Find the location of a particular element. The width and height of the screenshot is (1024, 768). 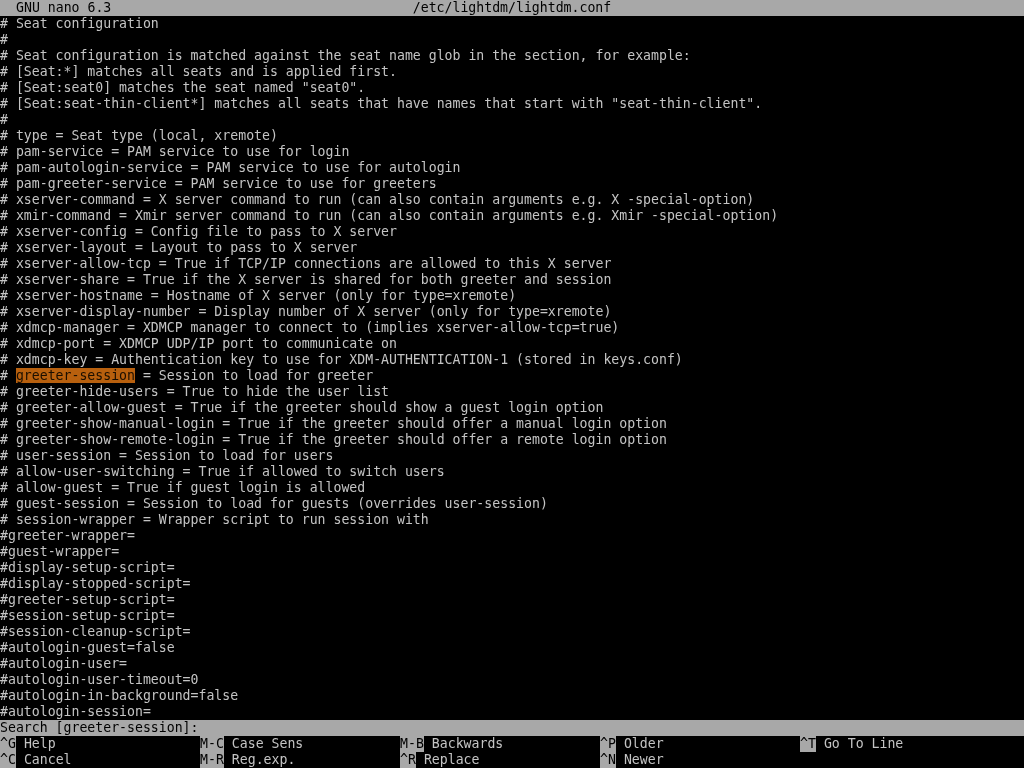

shortcut-key: M-R is located at coordinates (212, 760).